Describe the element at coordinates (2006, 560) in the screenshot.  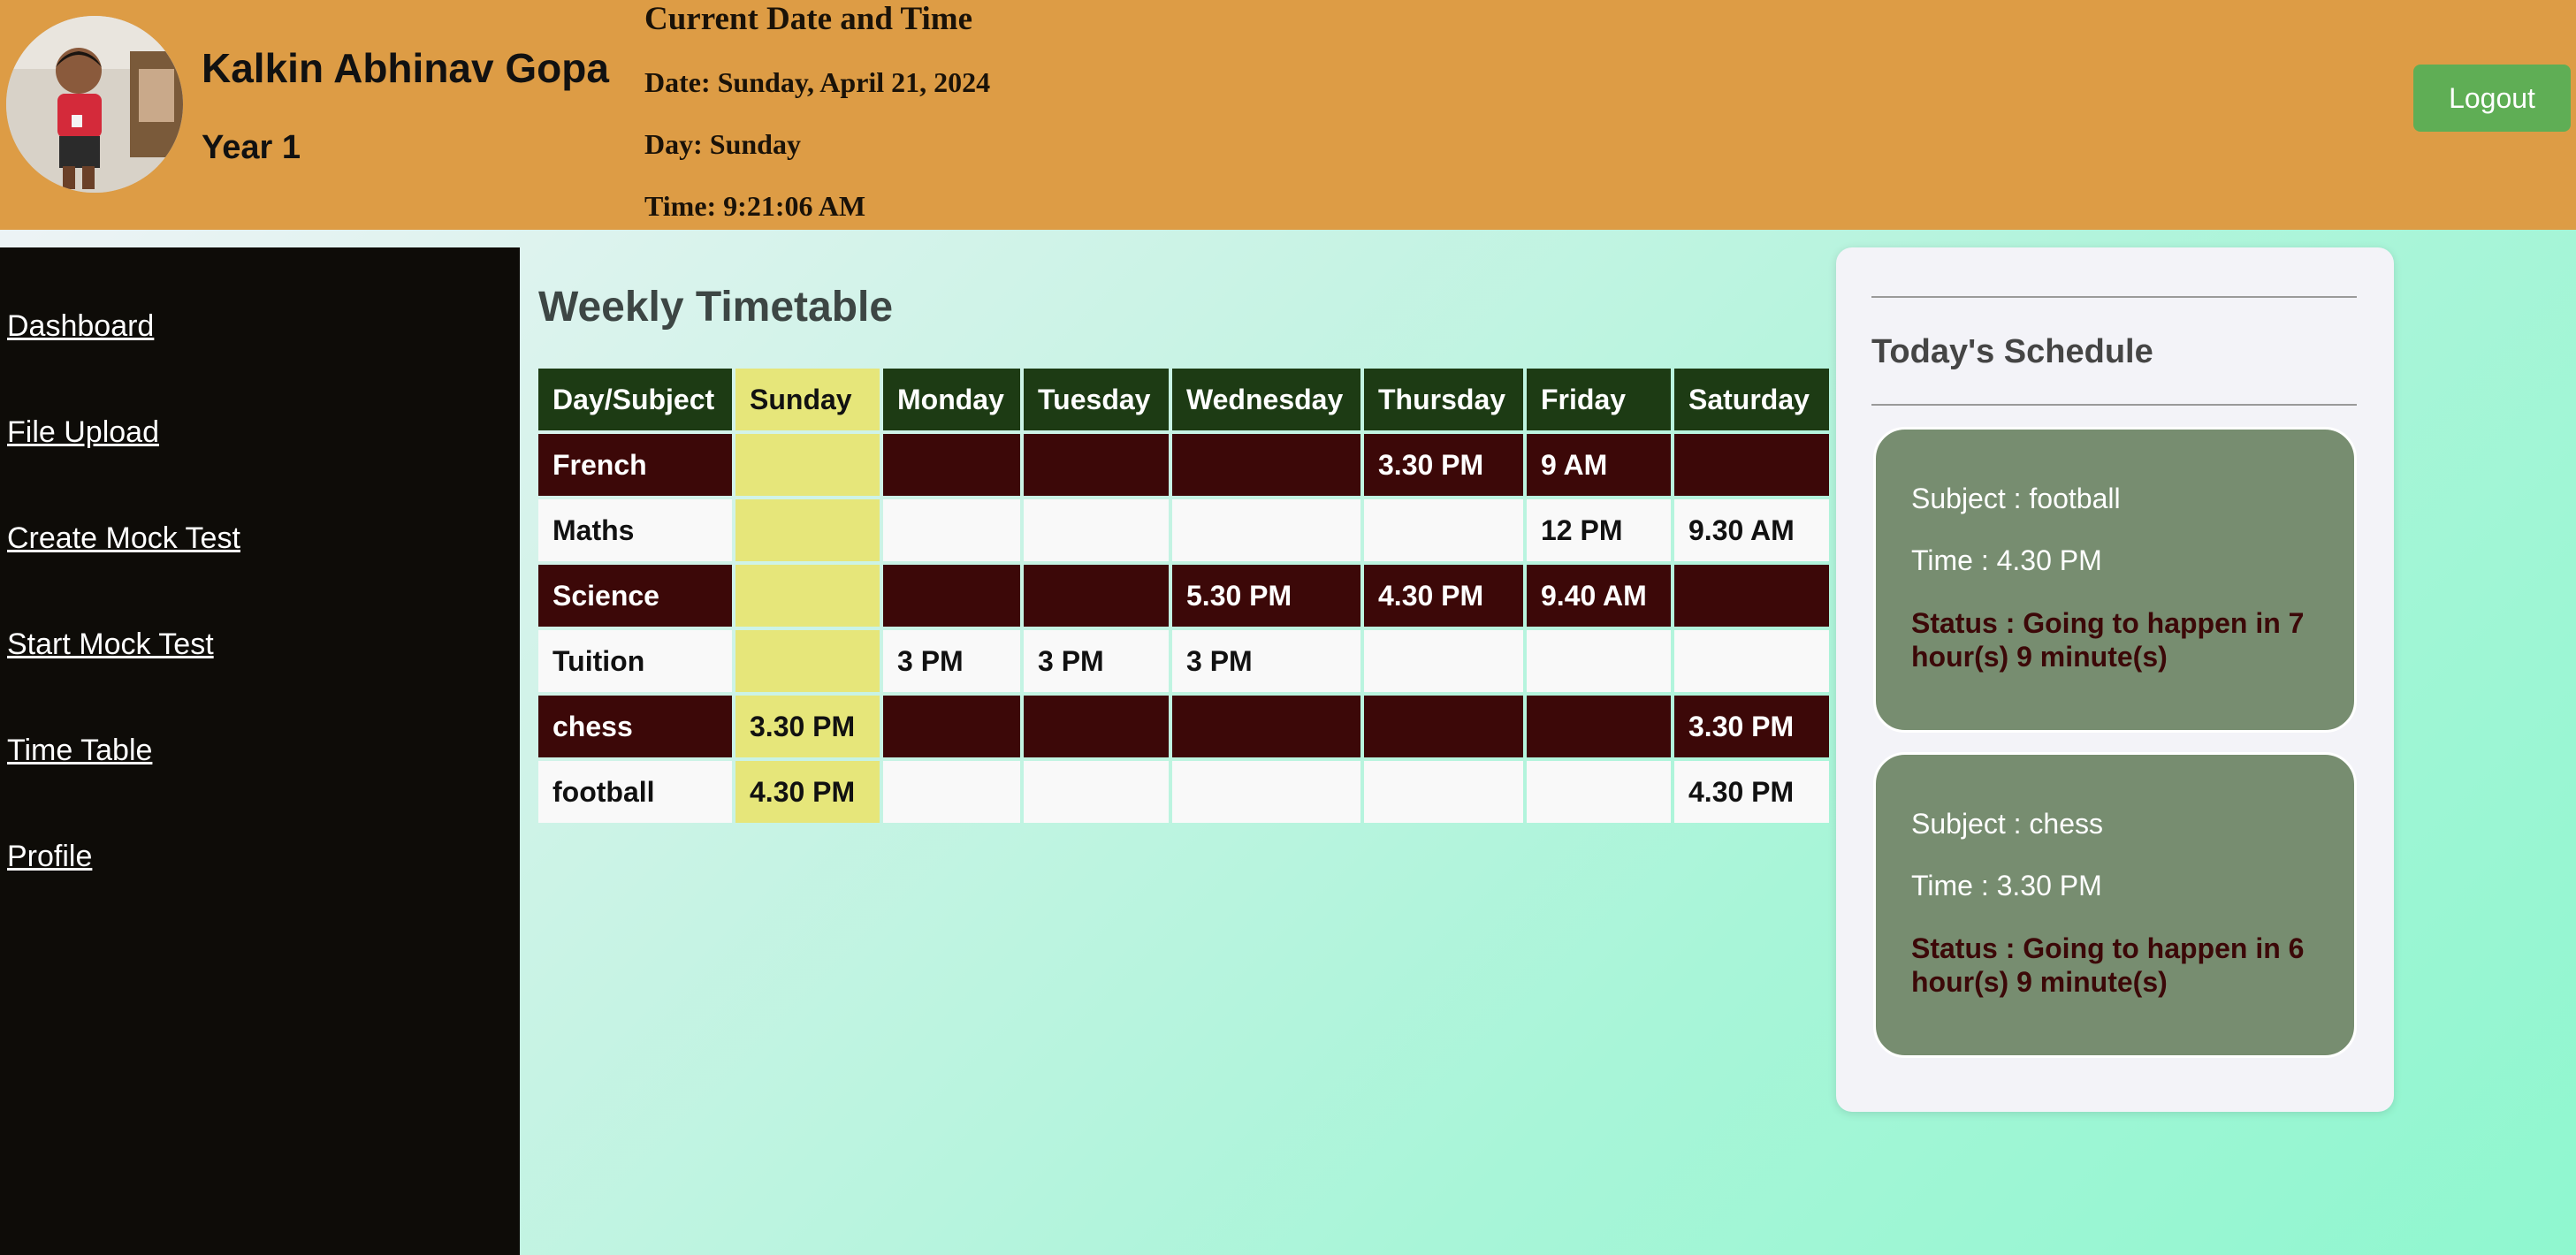
I see `card-time: Time : 4.30 PM` at that location.